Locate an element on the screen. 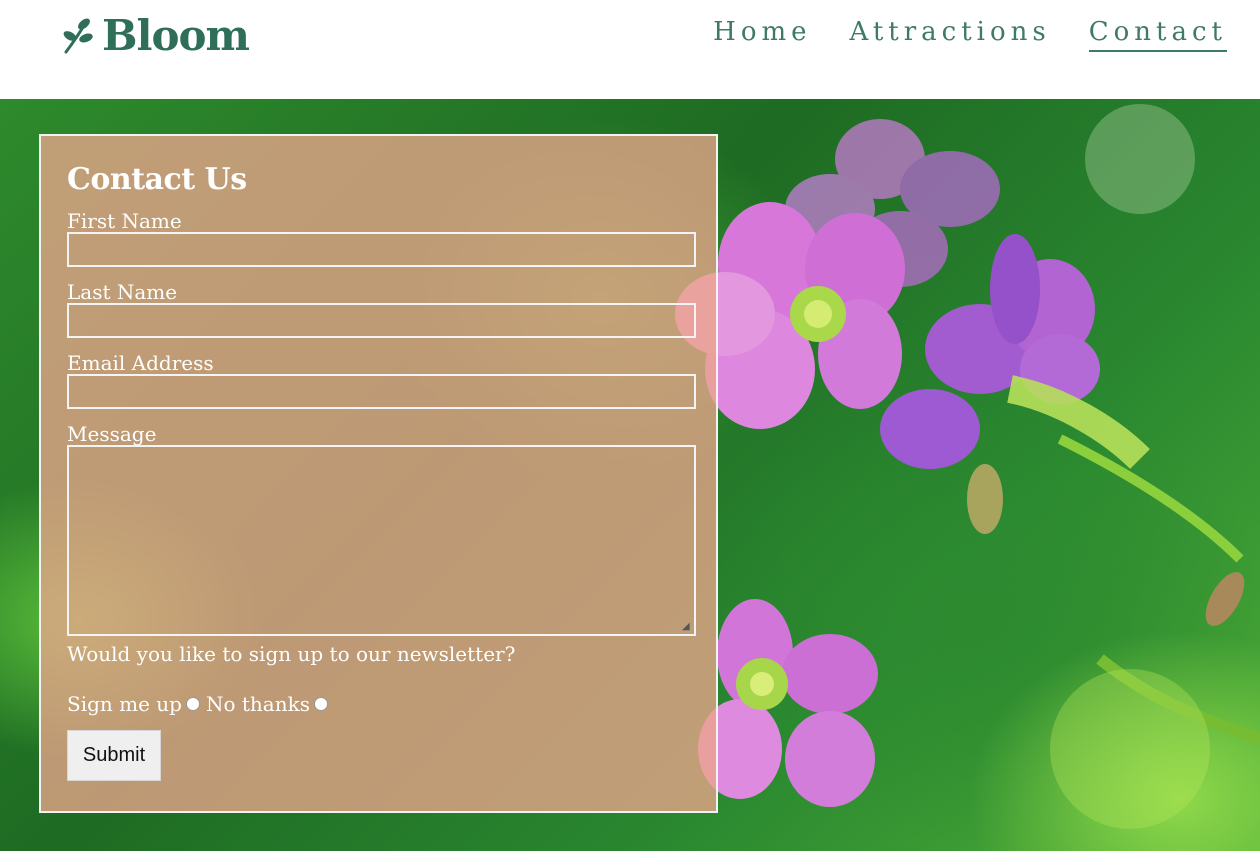  main-nav: Home Attractions Contact is located at coordinates (970, 33).